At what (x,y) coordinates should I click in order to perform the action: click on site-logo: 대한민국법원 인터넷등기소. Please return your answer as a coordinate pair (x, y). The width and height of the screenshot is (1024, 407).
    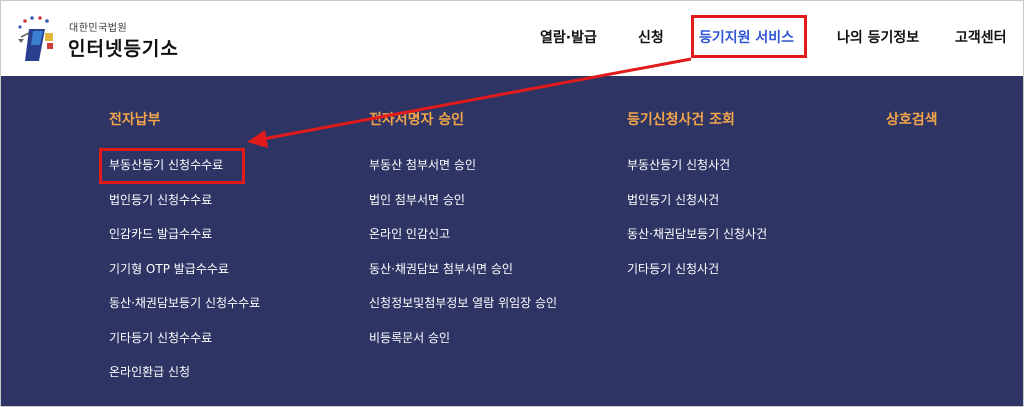
    Looking at the image, I should click on (120, 39).